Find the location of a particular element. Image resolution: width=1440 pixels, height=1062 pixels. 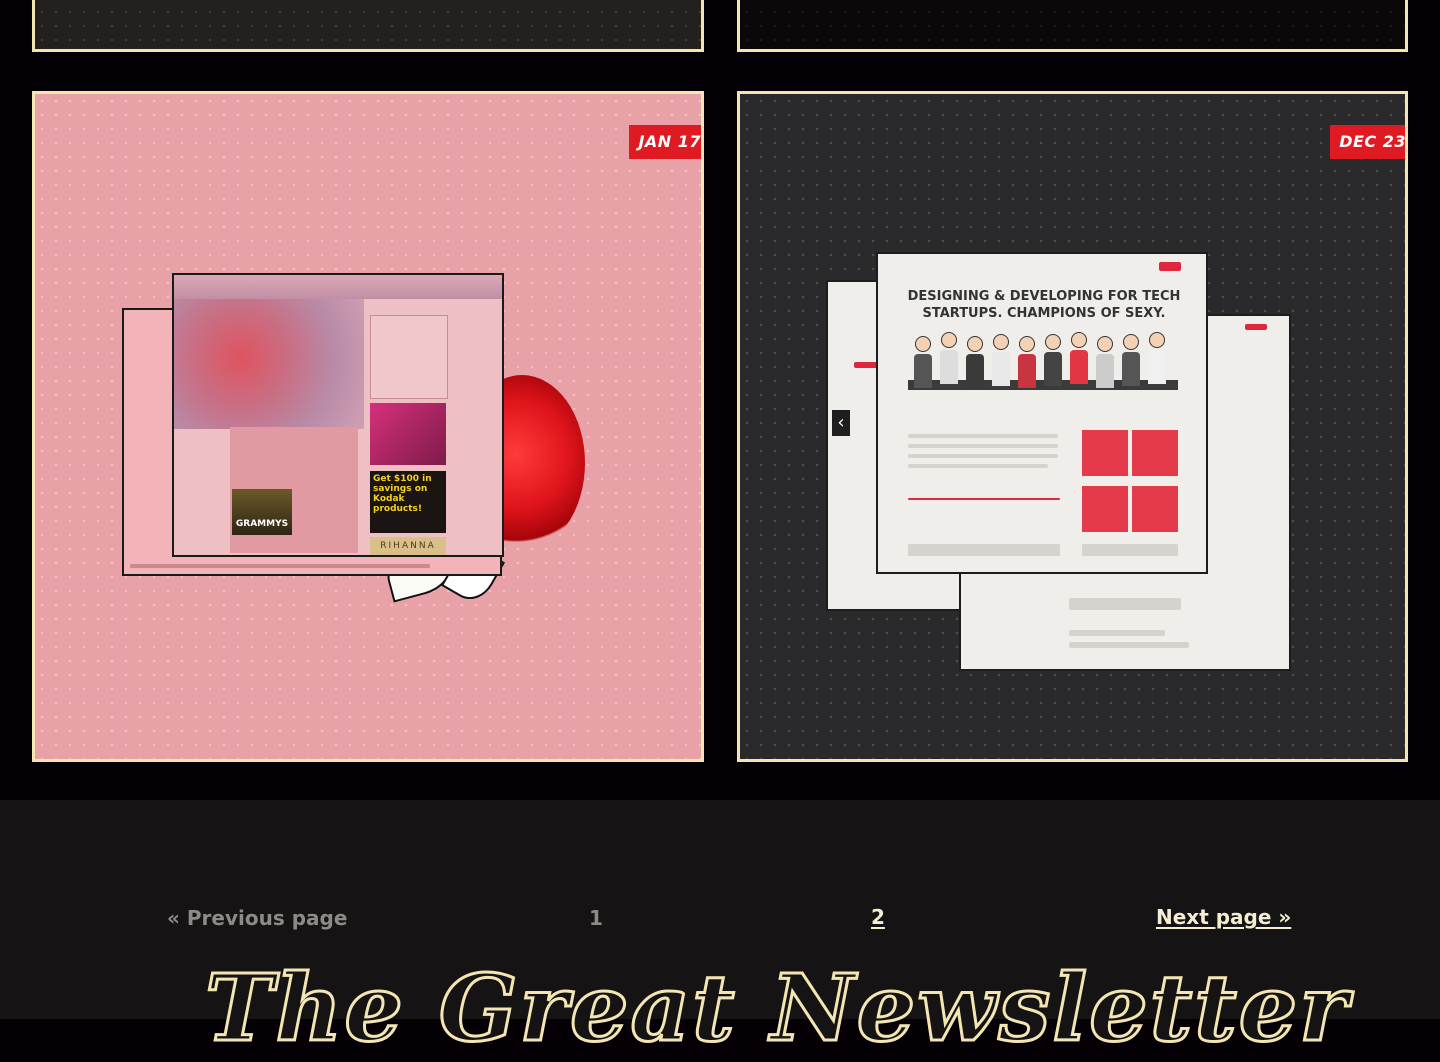

post-card-top-right is located at coordinates (1072, 26).